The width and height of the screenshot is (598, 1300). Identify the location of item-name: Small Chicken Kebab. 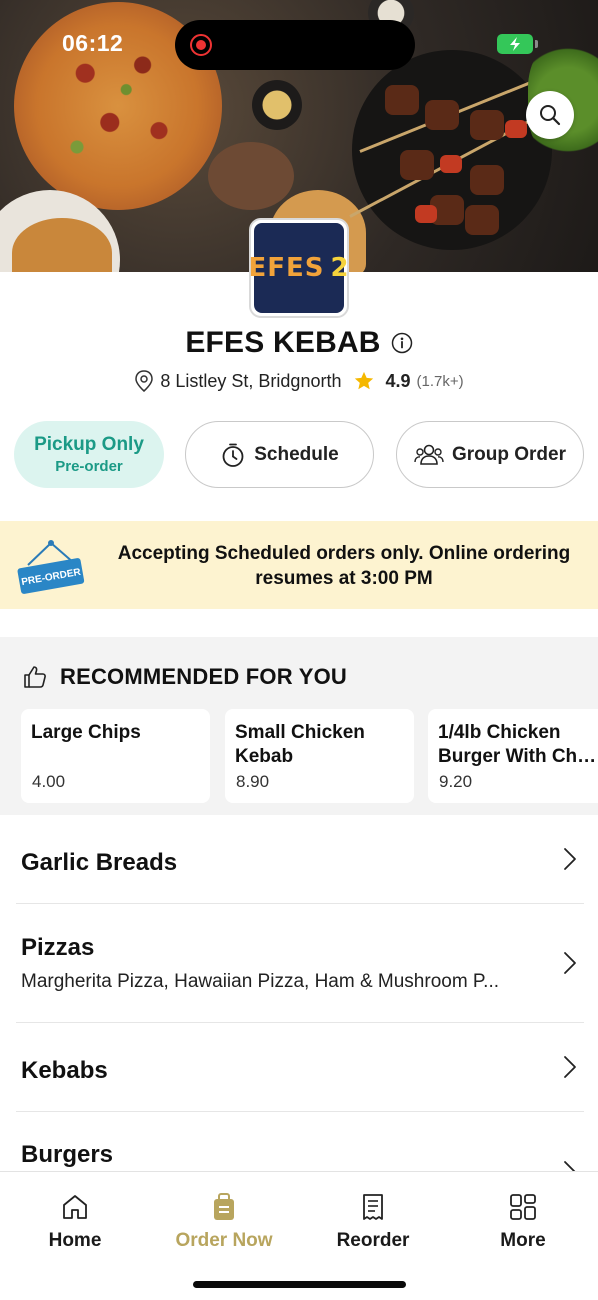
(300, 744).